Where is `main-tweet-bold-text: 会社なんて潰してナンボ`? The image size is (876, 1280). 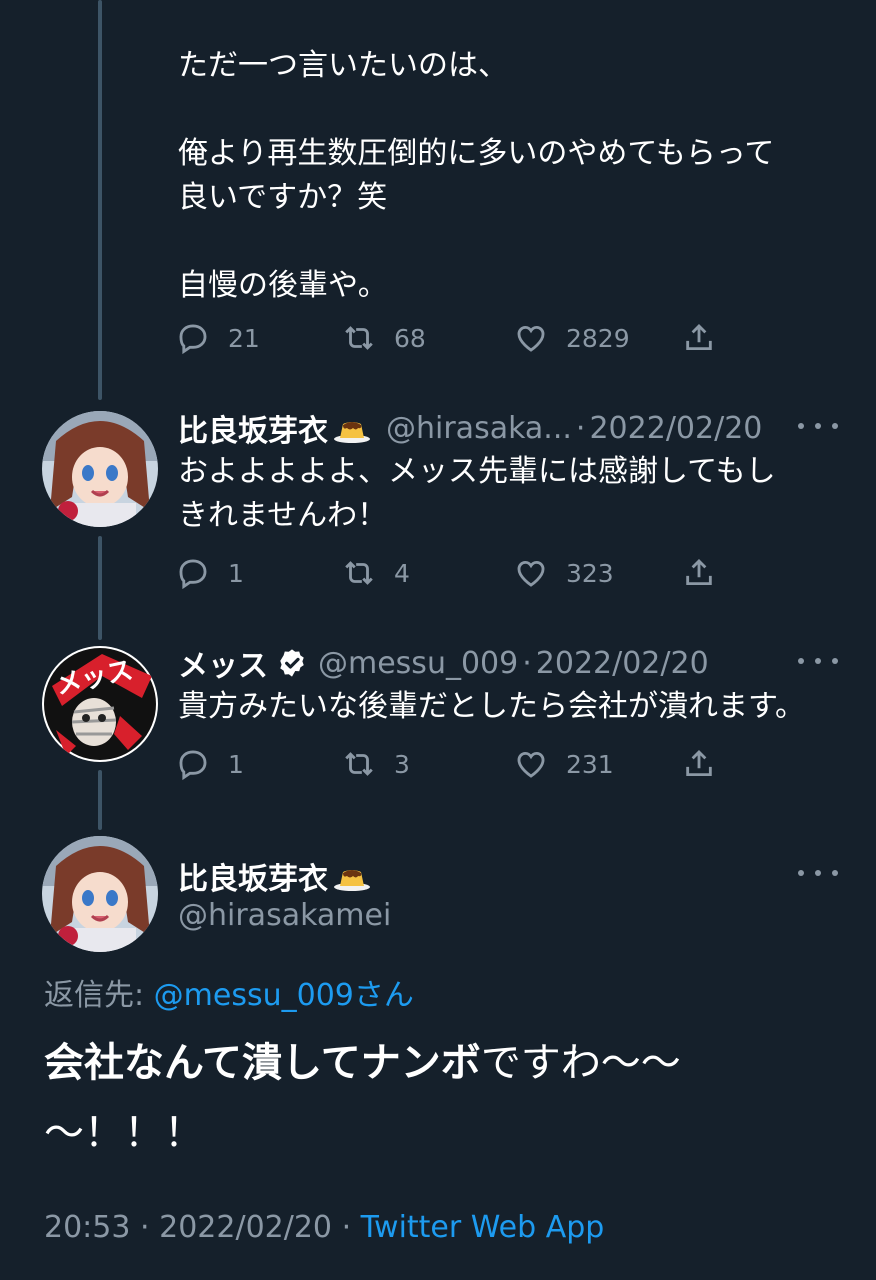
main-tweet-bold-text: 会社なんて潰してナンボ is located at coordinates (262, 1063).